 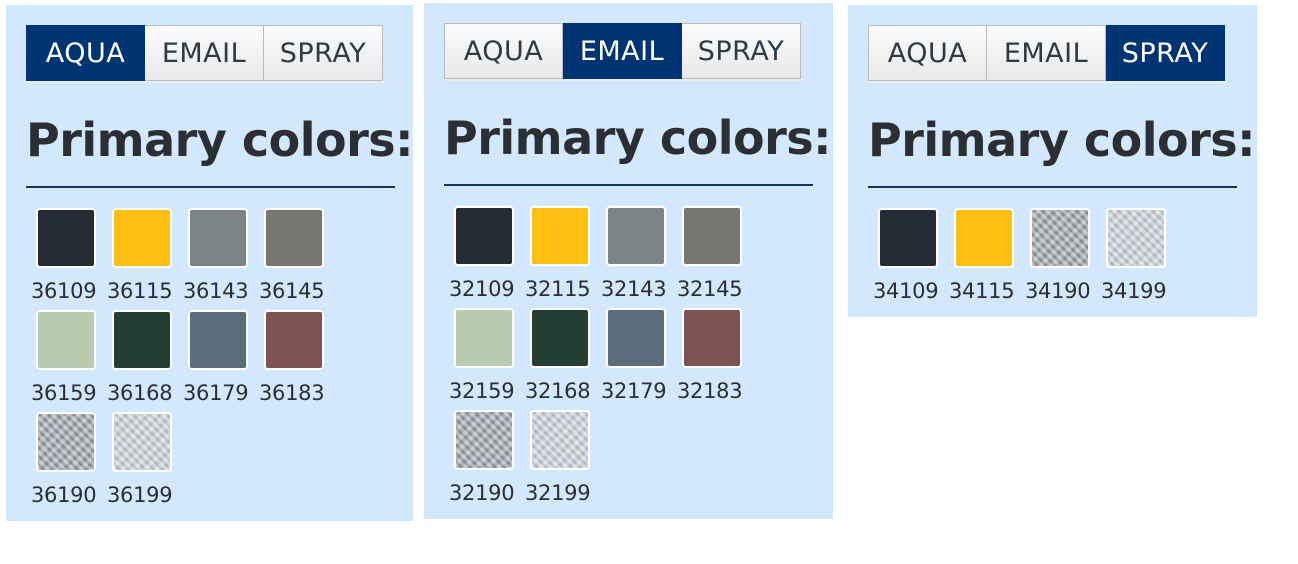 I want to click on color-swatch-item: 32115, so click(x=563, y=257).